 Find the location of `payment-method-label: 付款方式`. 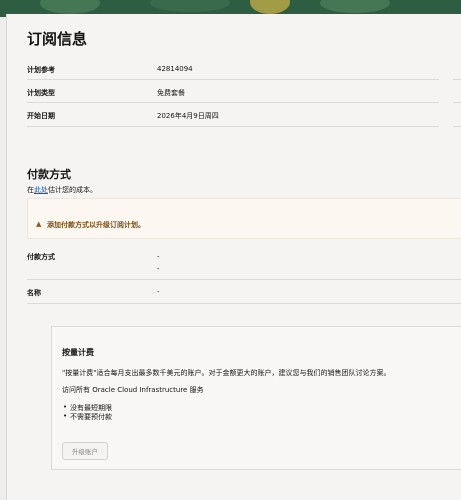

payment-method-label: 付款方式 is located at coordinates (41, 257).